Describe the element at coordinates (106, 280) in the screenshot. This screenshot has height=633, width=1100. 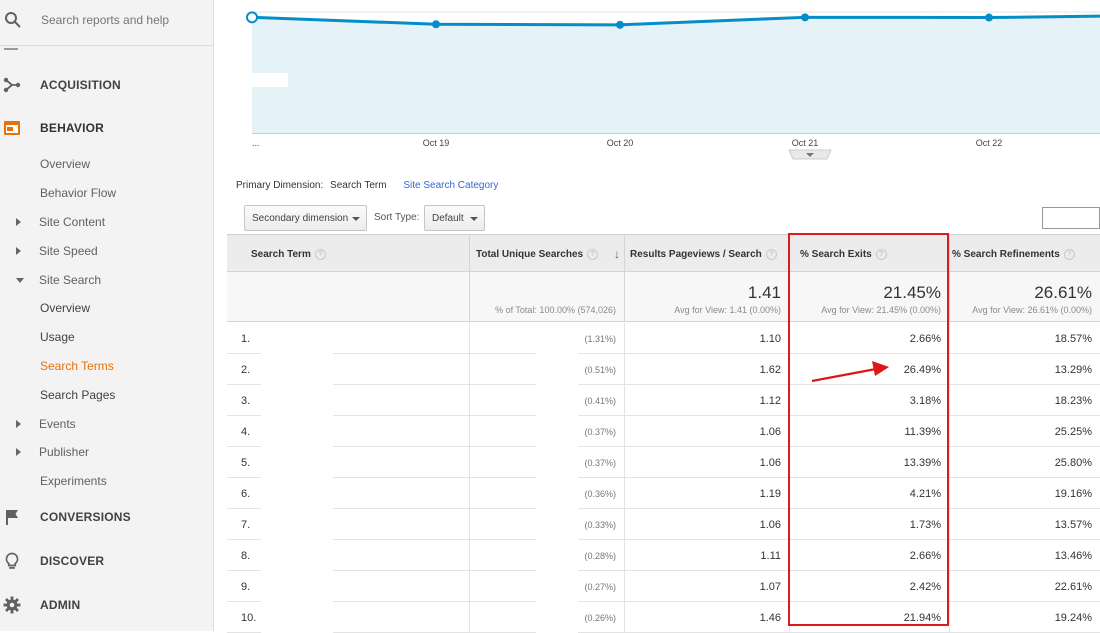
I see `nav-site-search: Site Search` at that location.